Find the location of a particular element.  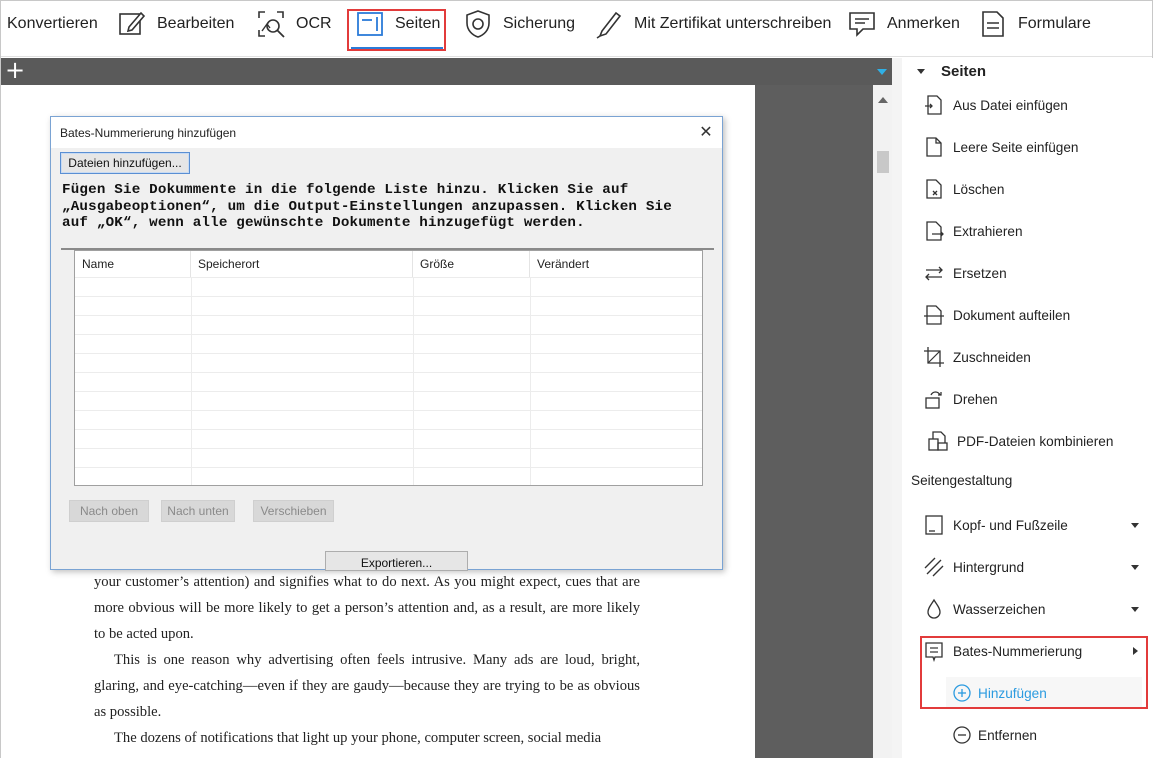

background-stripes-icon is located at coordinates (934, 567).